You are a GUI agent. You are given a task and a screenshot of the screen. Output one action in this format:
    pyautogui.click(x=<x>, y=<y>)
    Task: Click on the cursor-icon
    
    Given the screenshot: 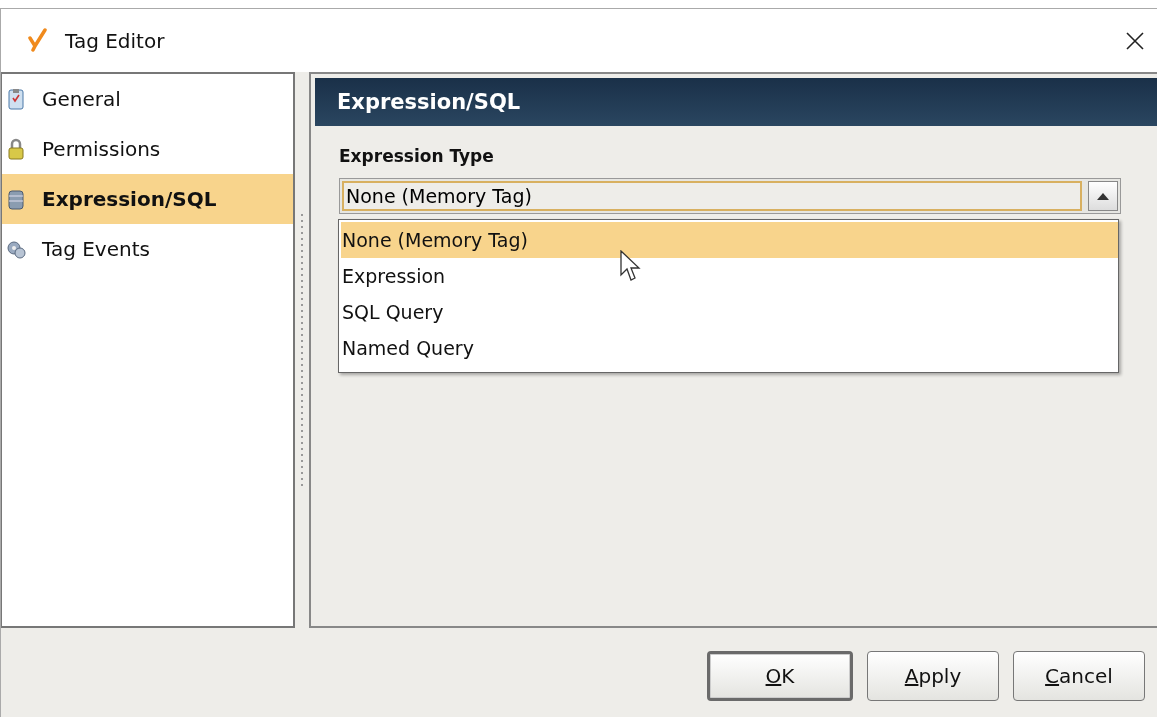 What is the action you would take?
    pyautogui.click(x=631, y=267)
    